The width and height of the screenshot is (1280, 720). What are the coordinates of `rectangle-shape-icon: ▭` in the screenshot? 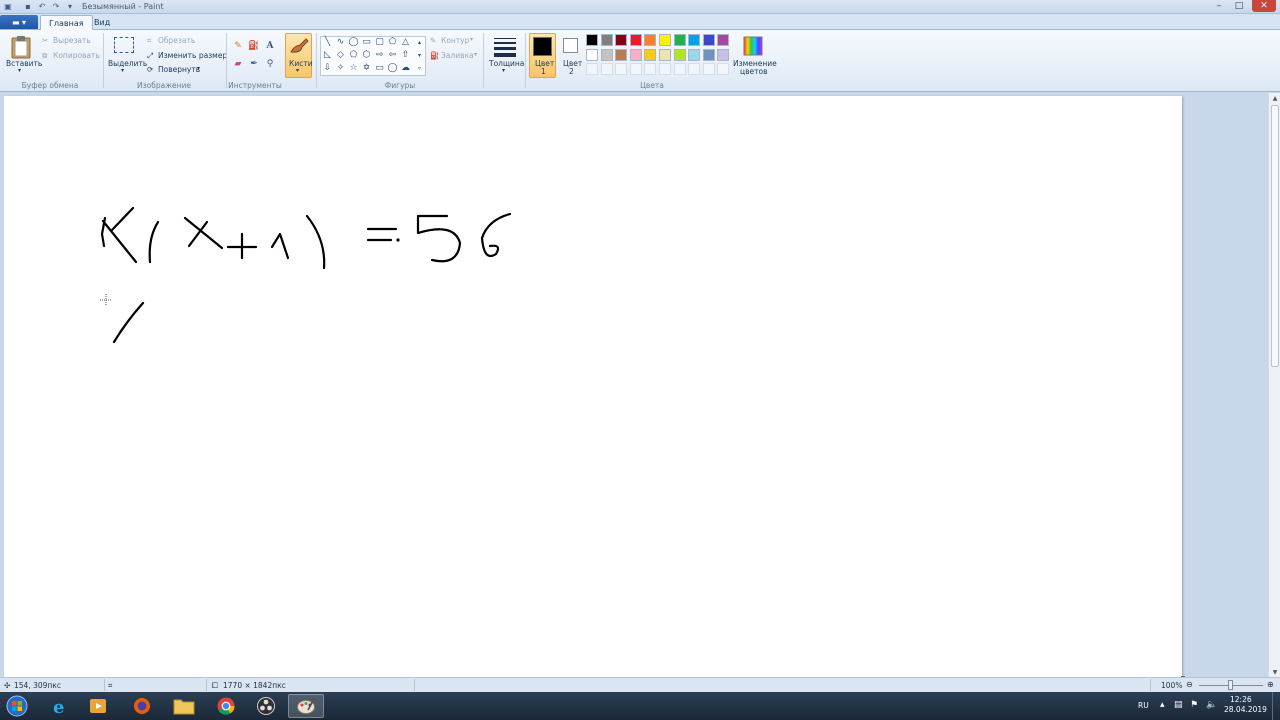 It's located at (366, 42).